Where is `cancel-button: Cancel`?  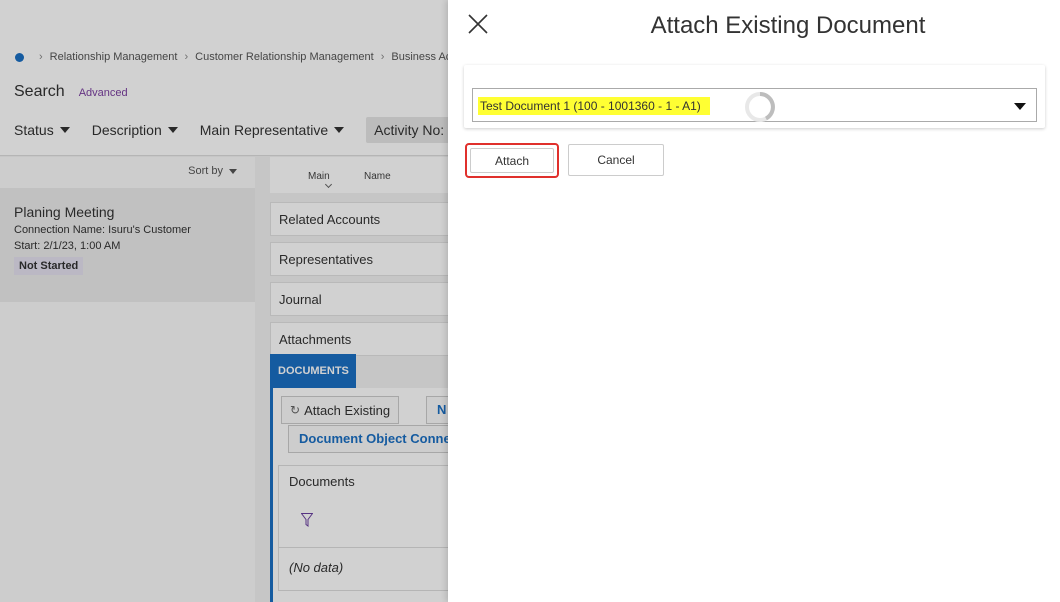 cancel-button: Cancel is located at coordinates (616, 160).